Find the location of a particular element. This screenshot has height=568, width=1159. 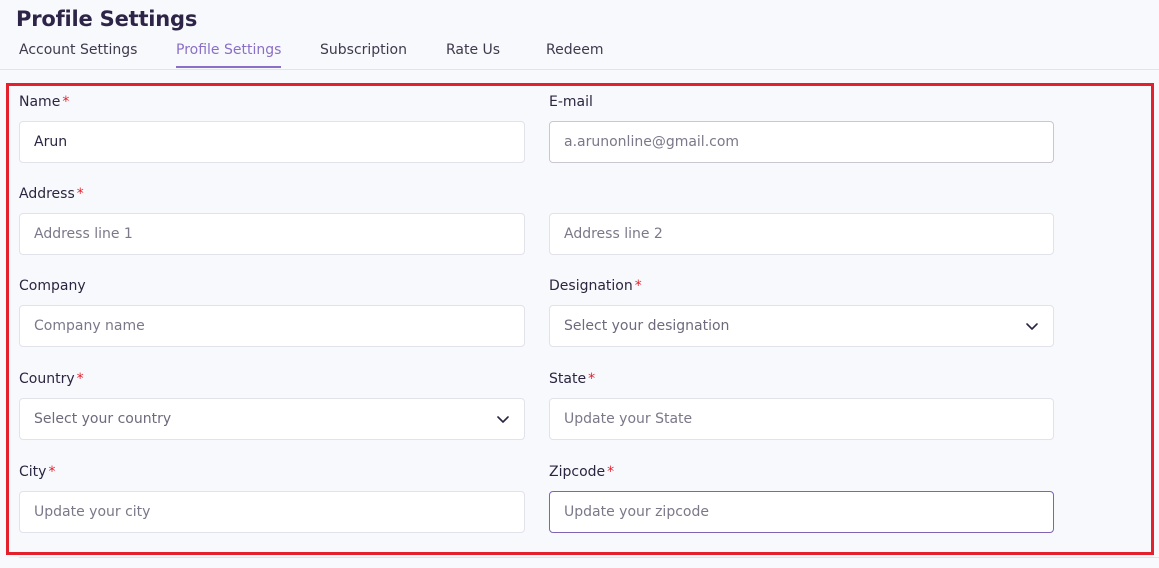

page-title: Profile Settings is located at coordinates (107, 19).